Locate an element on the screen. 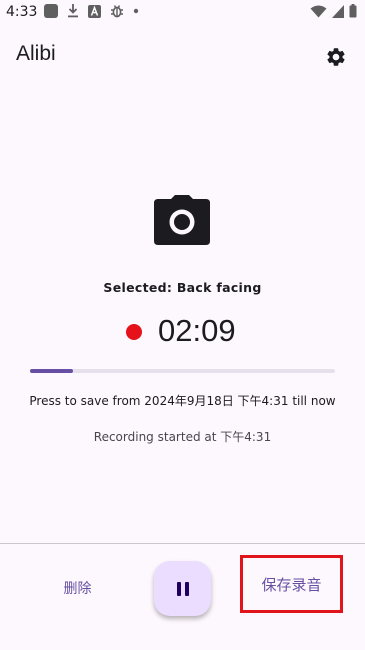 This screenshot has height=650, width=365. recording-indicator-dot is located at coordinates (134, 332).